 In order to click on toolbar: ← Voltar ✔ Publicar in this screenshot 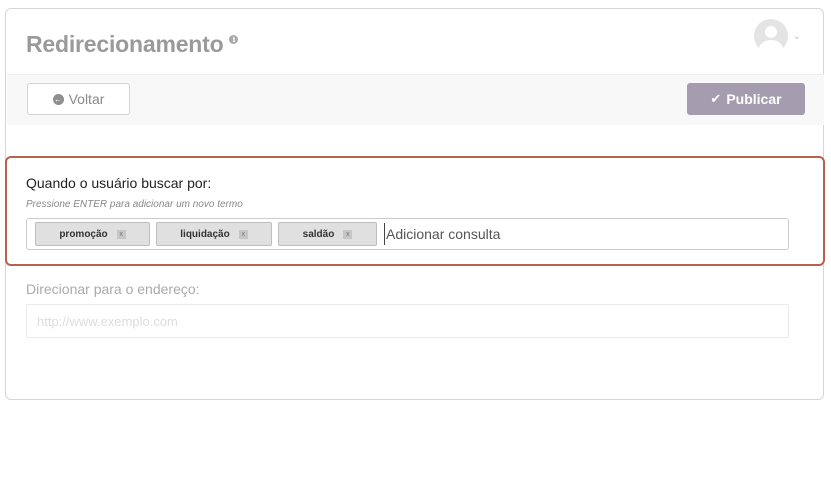, I will do `click(415, 99)`.